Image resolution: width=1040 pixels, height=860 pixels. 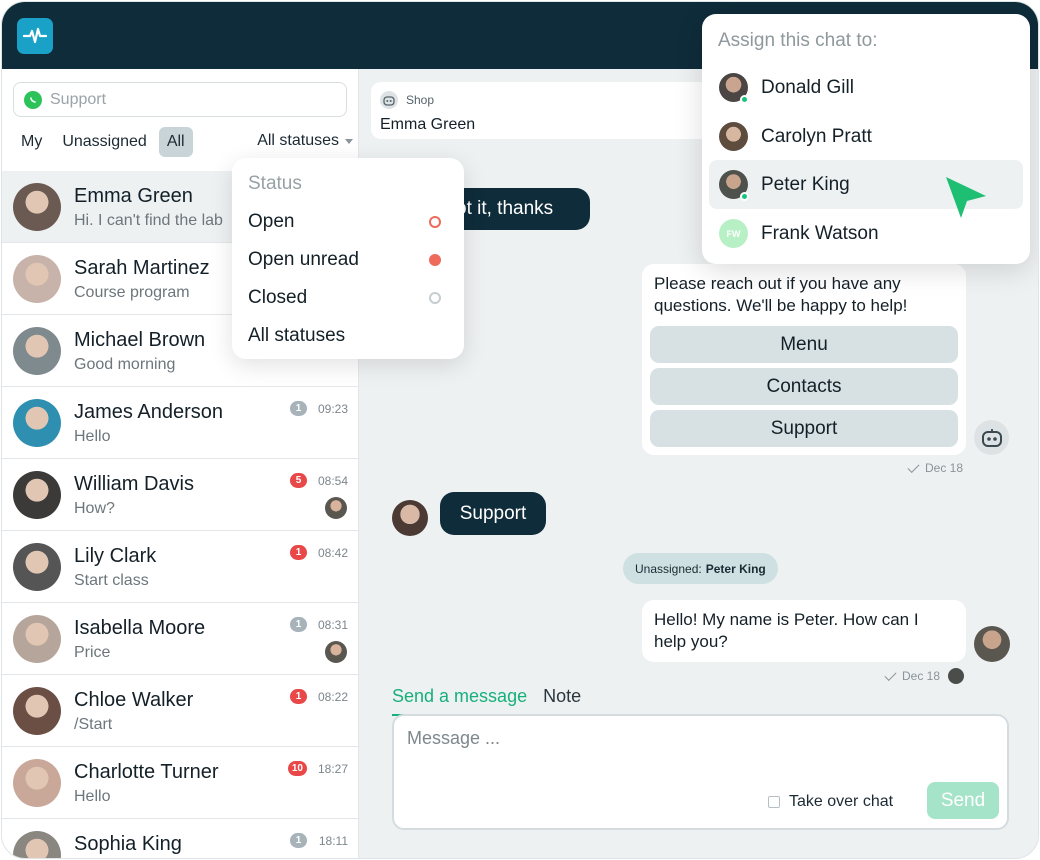 I want to click on support-bubble: Support, so click(x=493, y=513).